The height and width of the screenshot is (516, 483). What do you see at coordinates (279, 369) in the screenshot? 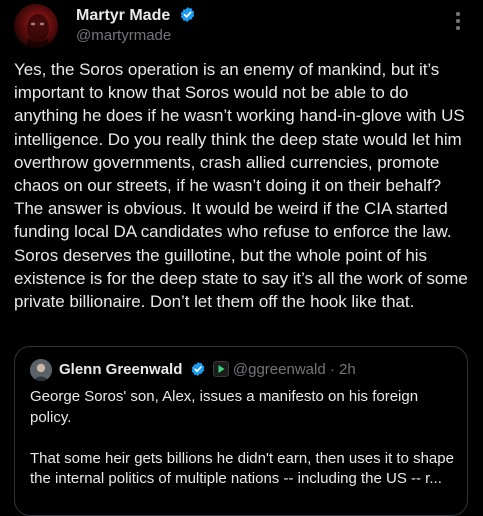
I see `quoted-author-handle: @ggreenwald` at bounding box center [279, 369].